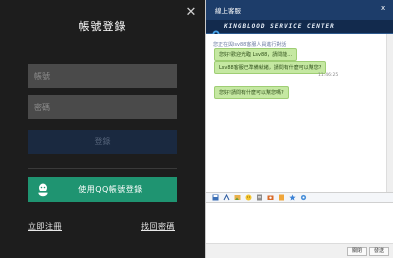 The height and width of the screenshot is (258, 393). Describe the element at coordinates (251, 92) in the screenshot. I see `message-bubble: 您好!請問有什麼可以幫您嗎?` at that location.